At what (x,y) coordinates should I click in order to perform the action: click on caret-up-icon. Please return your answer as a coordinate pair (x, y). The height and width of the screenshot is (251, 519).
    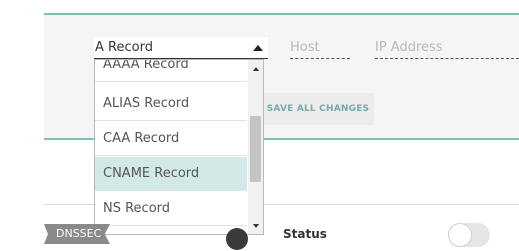
    Looking at the image, I should click on (258, 48).